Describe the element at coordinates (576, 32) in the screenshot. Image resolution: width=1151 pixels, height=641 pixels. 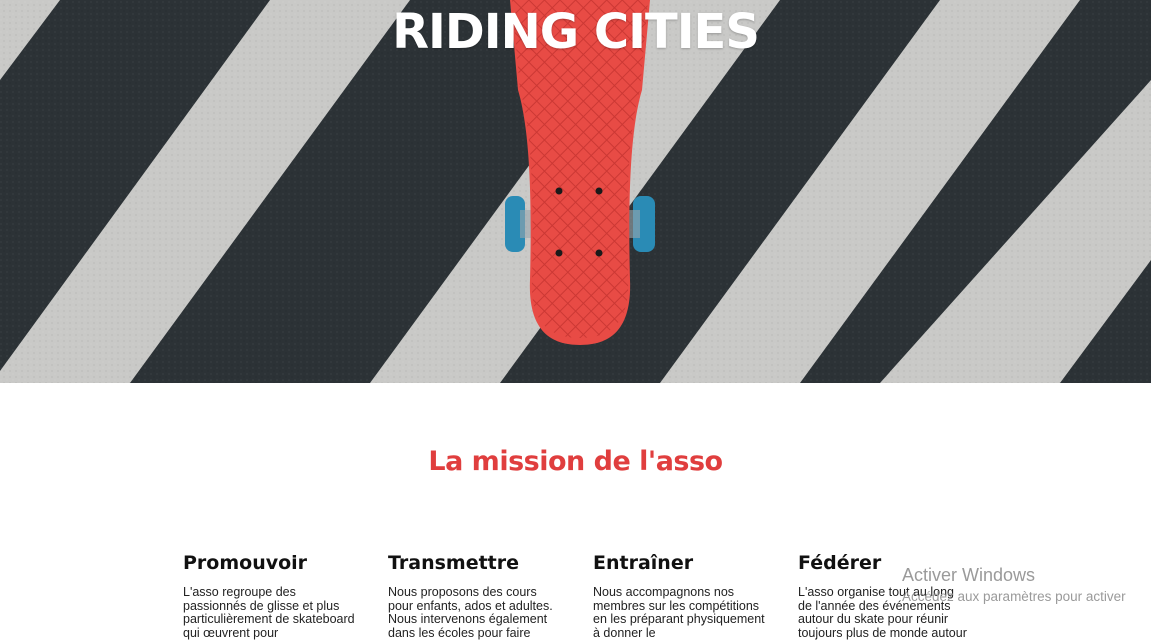
I see `hero-title: RIDING CITIES` at that location.